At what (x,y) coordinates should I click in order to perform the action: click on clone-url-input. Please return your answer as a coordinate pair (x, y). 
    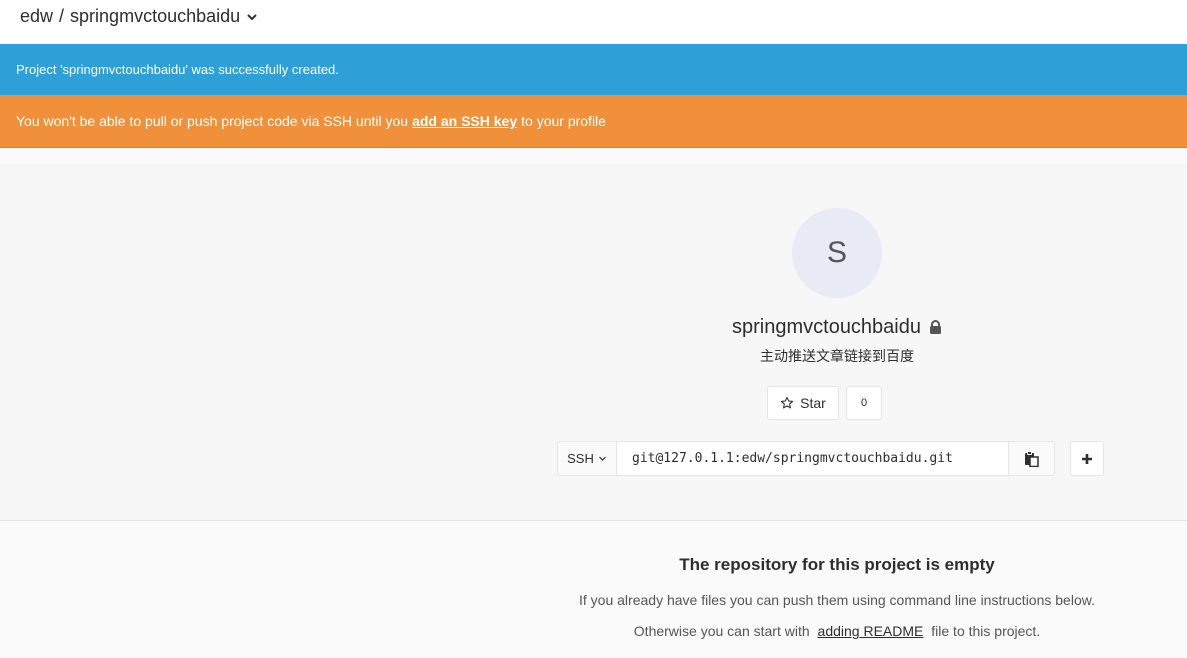
    Looking at the image, I should click on (813, 458).